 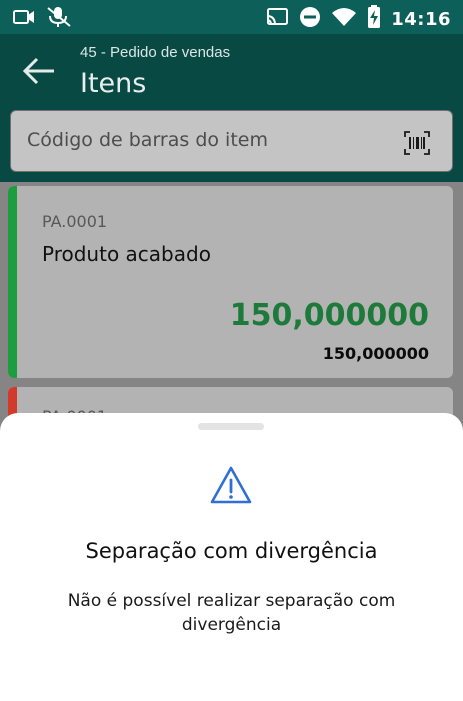 What do you see at coordinates (12, 282) in the screenshot?
I see `status-stripe` at bounding box center [12, 282].